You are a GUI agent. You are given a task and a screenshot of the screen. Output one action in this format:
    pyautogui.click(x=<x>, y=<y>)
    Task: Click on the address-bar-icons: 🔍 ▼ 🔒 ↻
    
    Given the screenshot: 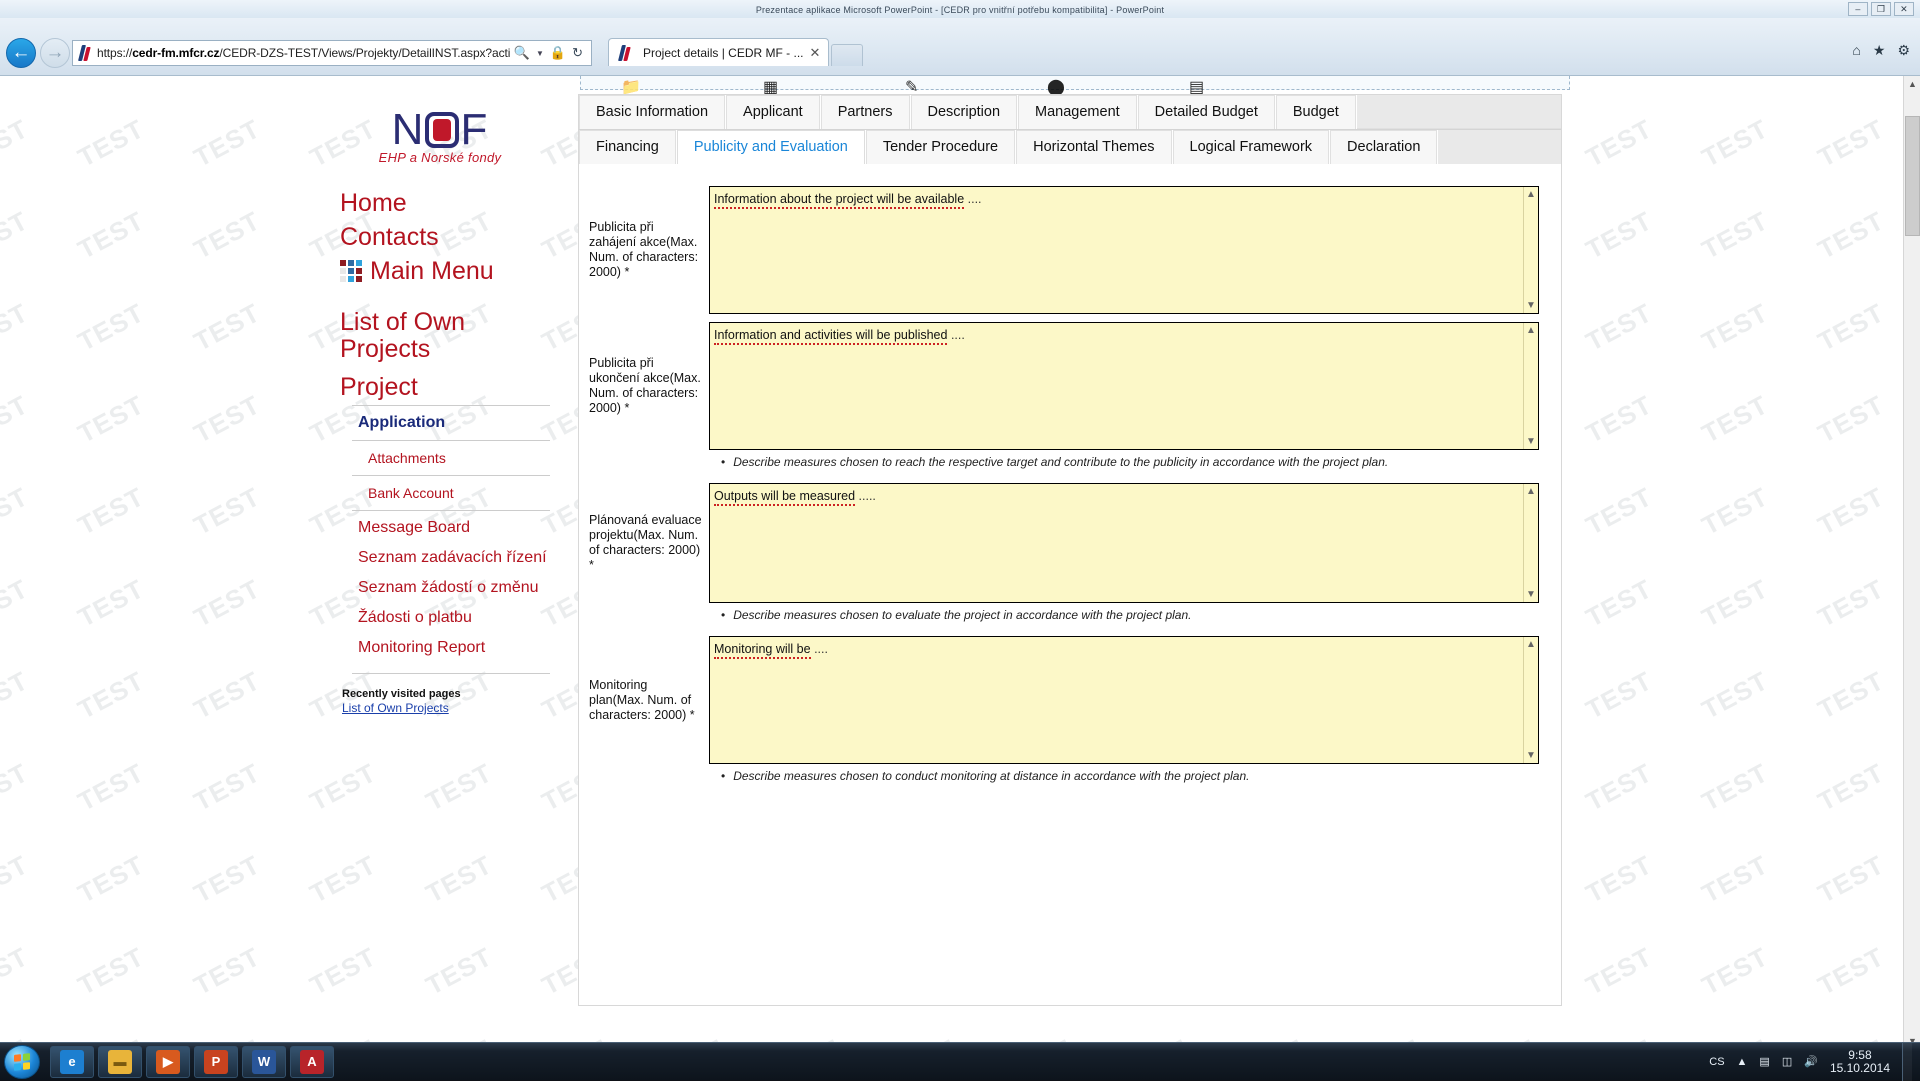 What is the action you would take?
    pyautogui.click(x=548, y=53)
    